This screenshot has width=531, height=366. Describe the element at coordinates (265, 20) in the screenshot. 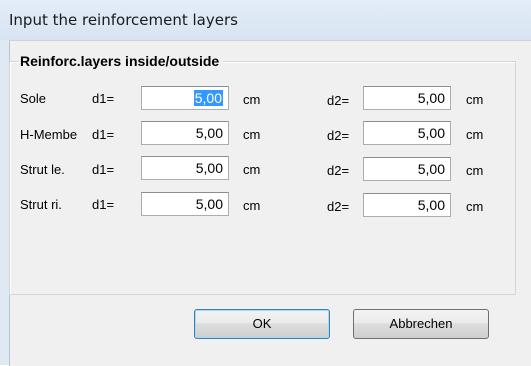

I see `title-bar: Input the reinforcement layers` at that location.